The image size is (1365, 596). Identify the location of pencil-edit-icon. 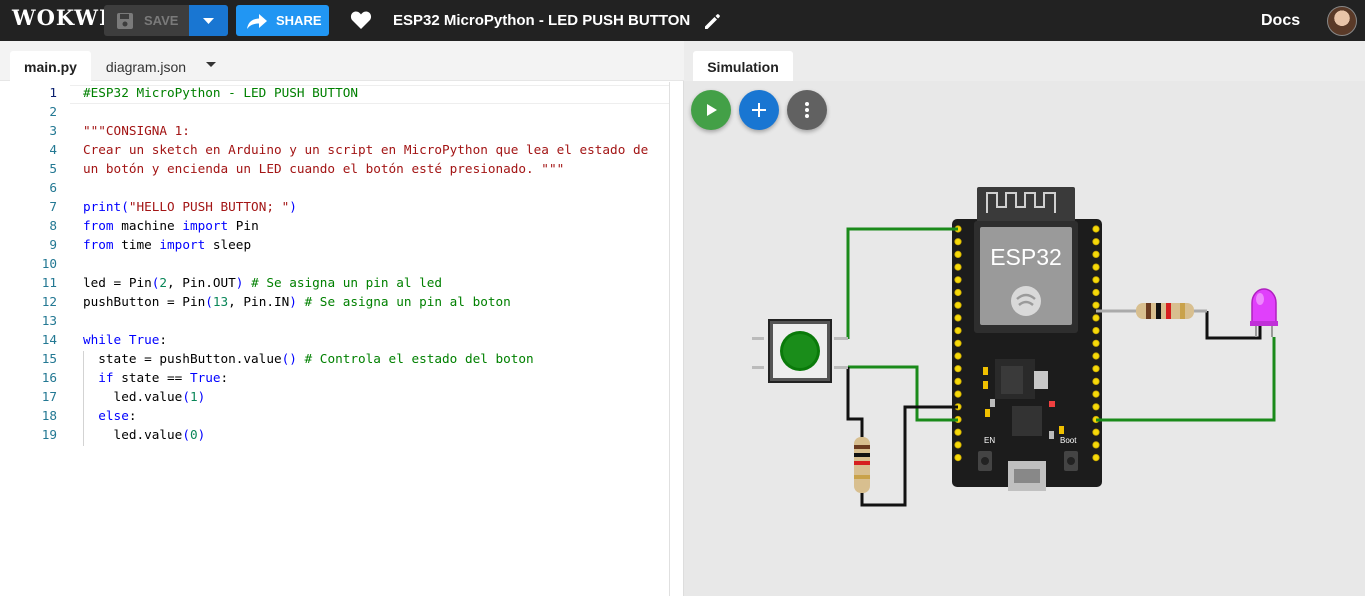
(712, 24).